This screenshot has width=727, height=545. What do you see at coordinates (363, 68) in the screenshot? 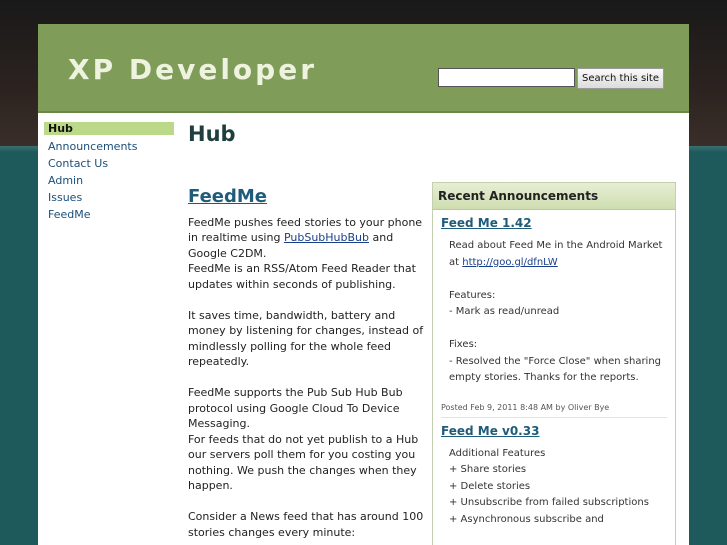
I see `site-header: XP Developer Search this site` at bounding box center [363, 68].